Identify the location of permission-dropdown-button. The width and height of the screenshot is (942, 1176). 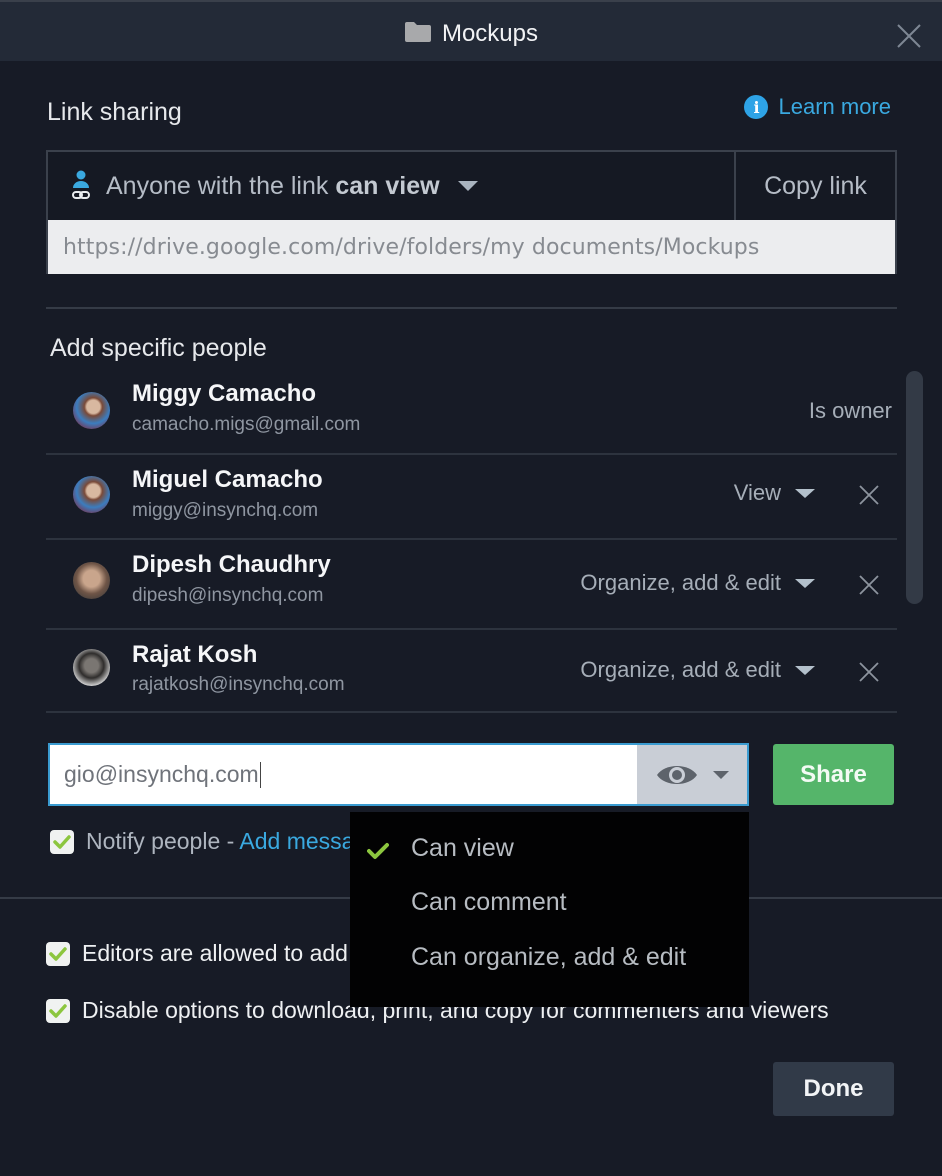
(692, 774).